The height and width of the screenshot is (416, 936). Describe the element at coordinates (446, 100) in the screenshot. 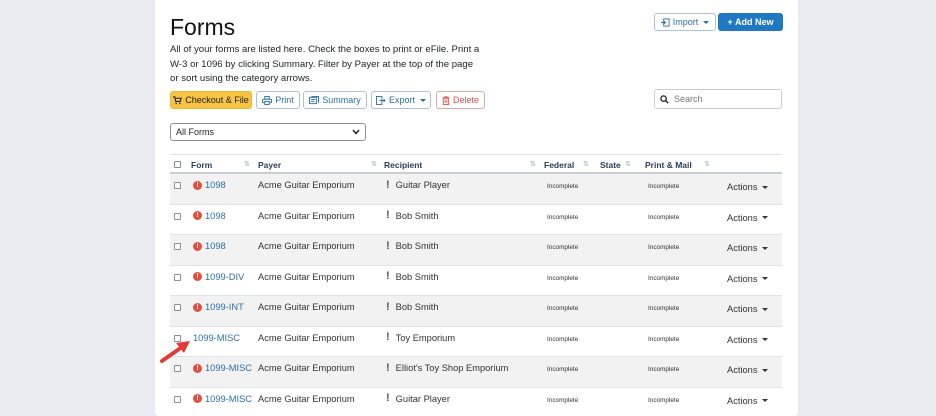

I see `trash-icon` at that location.